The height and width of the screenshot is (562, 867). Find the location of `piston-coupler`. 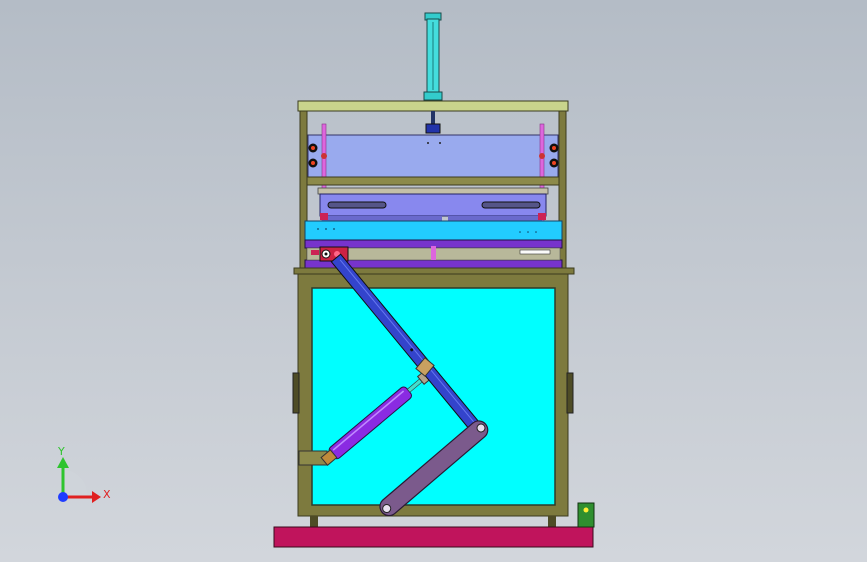

piston-coupler is located at coordinates (433, 128).